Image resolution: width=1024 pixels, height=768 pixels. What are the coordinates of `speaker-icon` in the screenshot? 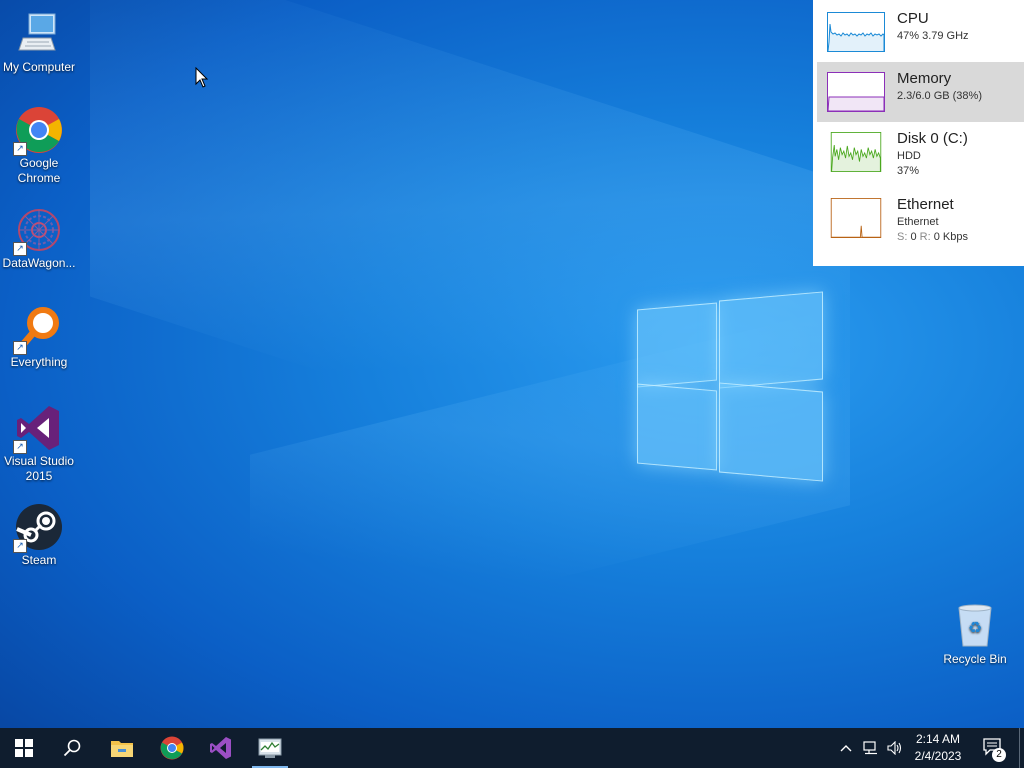 It's located at (894, 748).